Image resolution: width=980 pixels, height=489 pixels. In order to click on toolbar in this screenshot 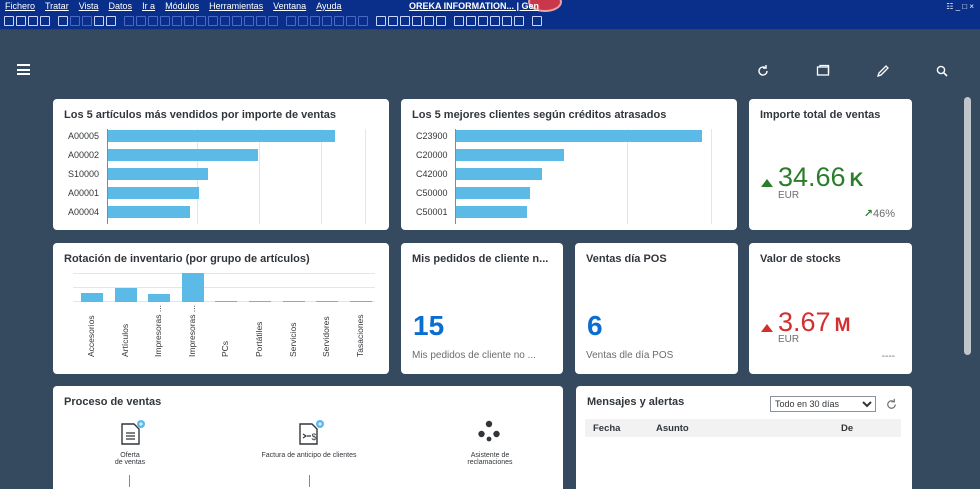, I will do `click(490, 21)`.